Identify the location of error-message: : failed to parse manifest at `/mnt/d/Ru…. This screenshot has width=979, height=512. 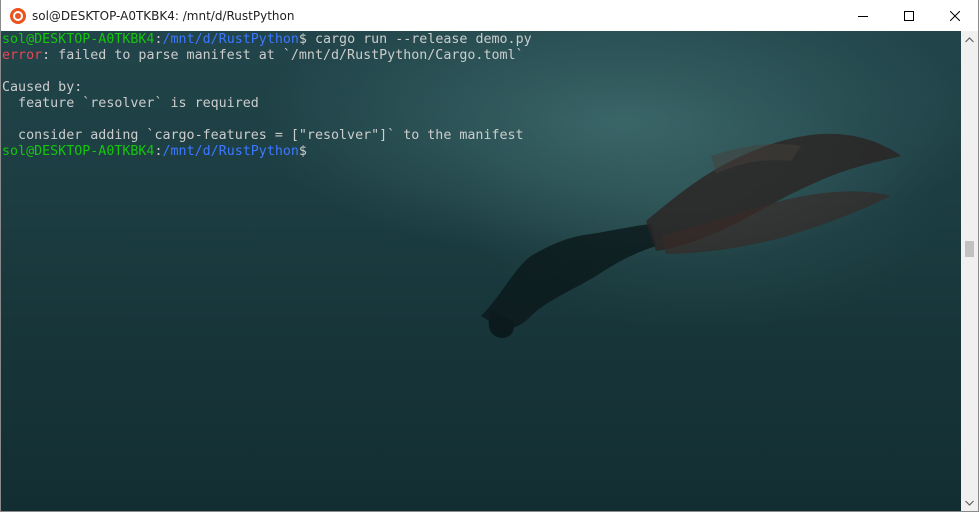
(283, 55).